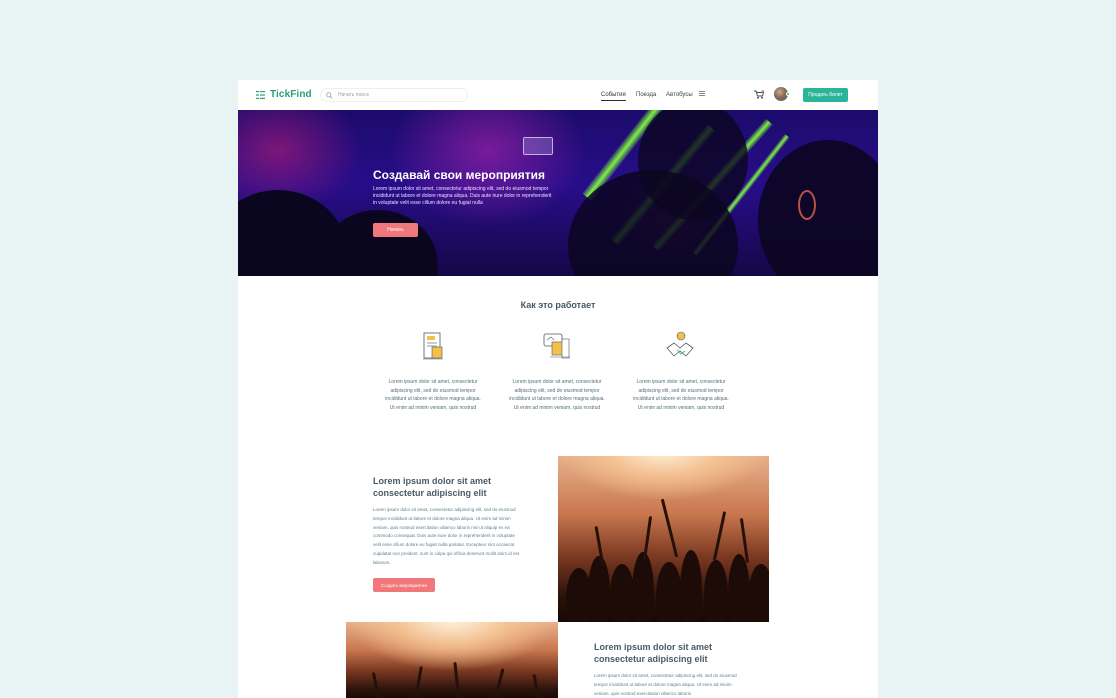 The height and width of the screenshot is (698, 1116). I want to click on grid-icon, so click(702, 93).